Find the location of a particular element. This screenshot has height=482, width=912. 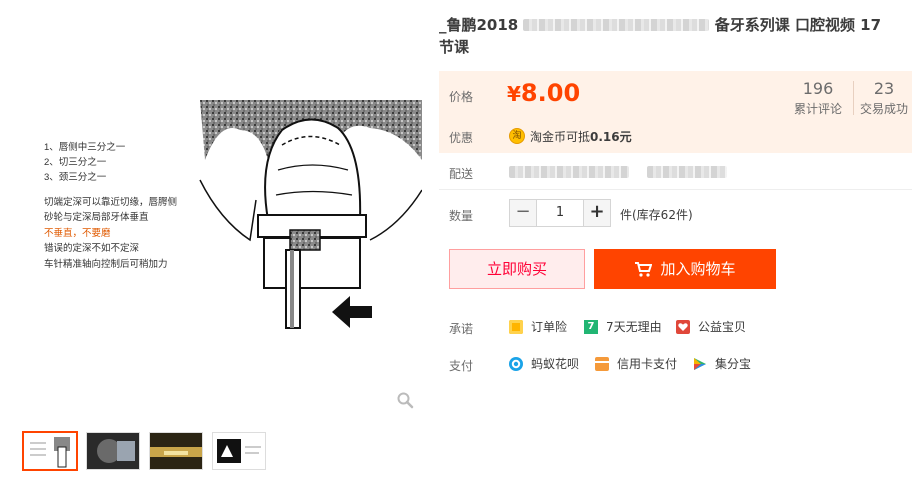

jifenbao-icon is located at coordinates (700, 364).